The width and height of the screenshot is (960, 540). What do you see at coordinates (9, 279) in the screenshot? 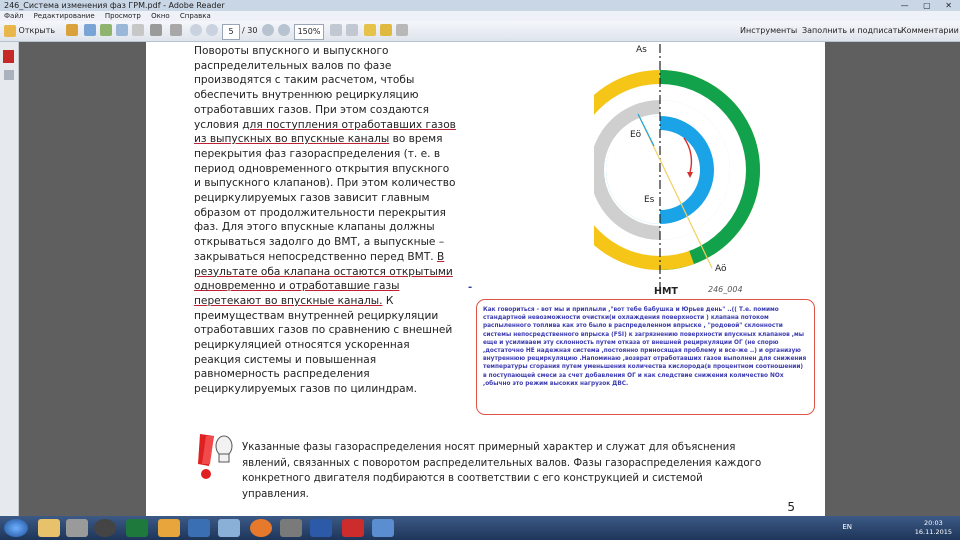
I see `navigation-pane` at bounding box center [9, 279].